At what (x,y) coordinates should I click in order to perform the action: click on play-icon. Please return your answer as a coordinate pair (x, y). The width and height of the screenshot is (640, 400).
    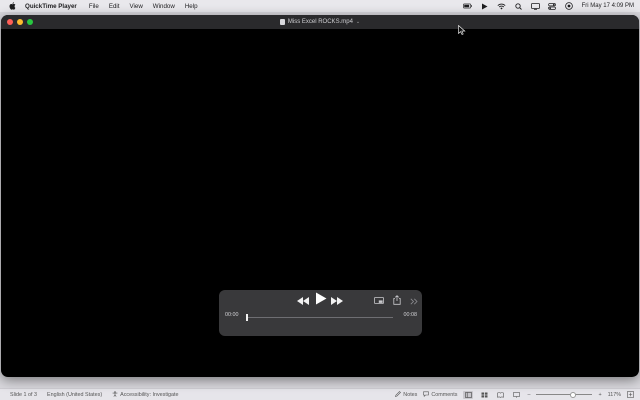
    Looking at the image, I should click on (321, 301).